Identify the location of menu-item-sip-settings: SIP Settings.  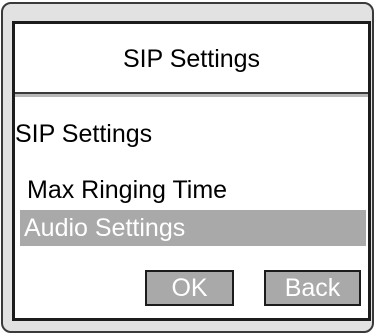
(83, 134).